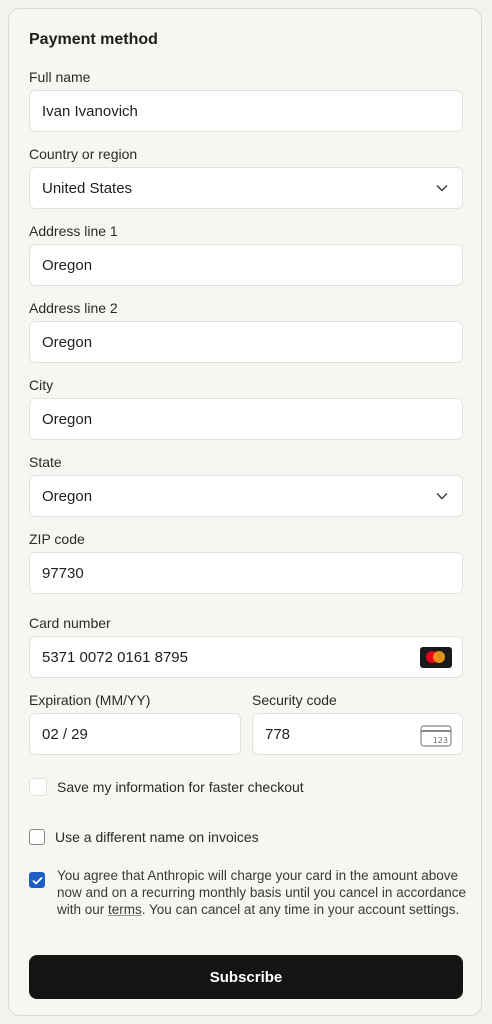 The width and height of the screenshot is (492, 1024). I want to click on address-line-2-value: Oregon, so click(67, 342).